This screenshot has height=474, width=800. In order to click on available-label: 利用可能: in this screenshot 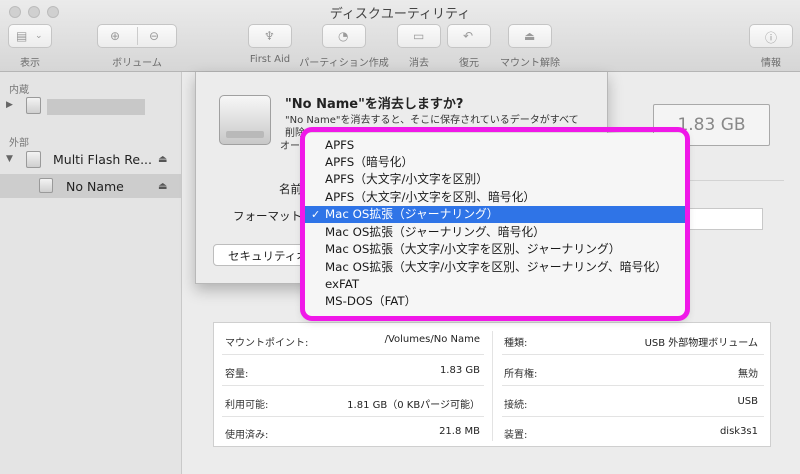, I will do `click(247, 405)`.